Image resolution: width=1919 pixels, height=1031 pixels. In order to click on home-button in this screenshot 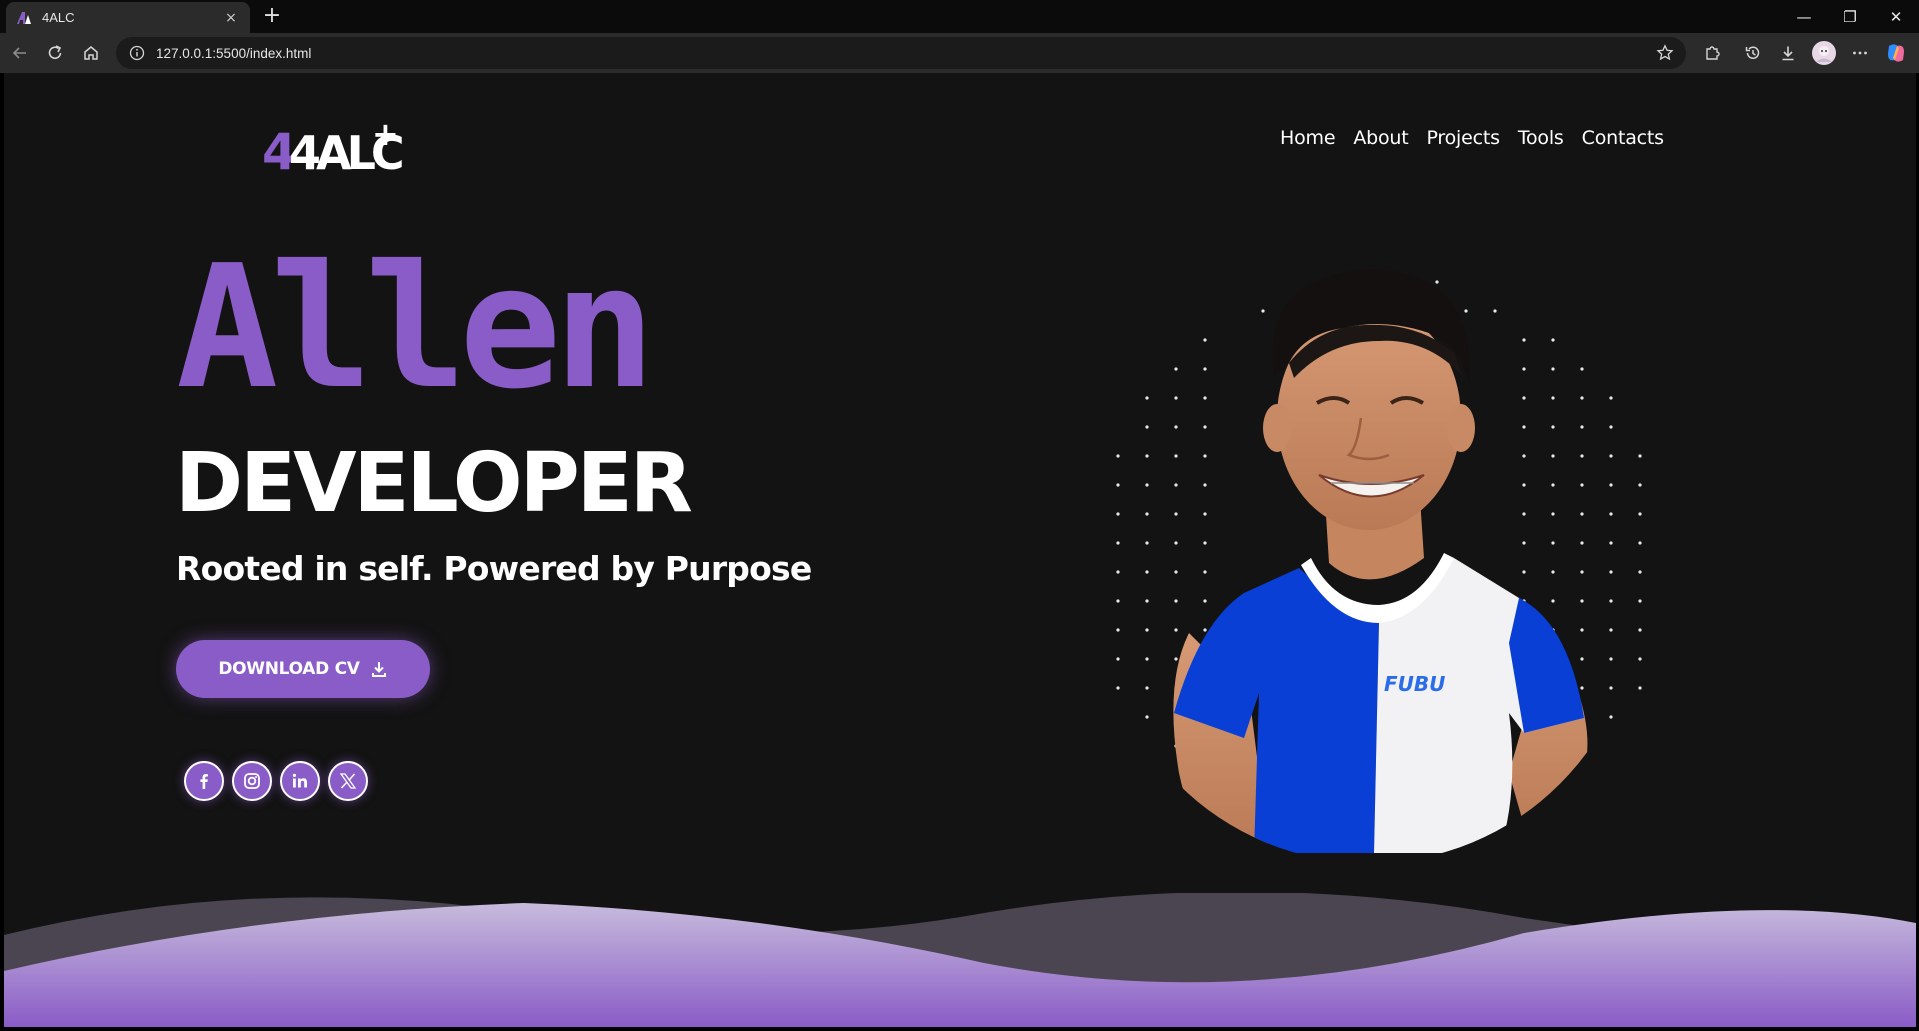, I will do `click(91, 53)`.